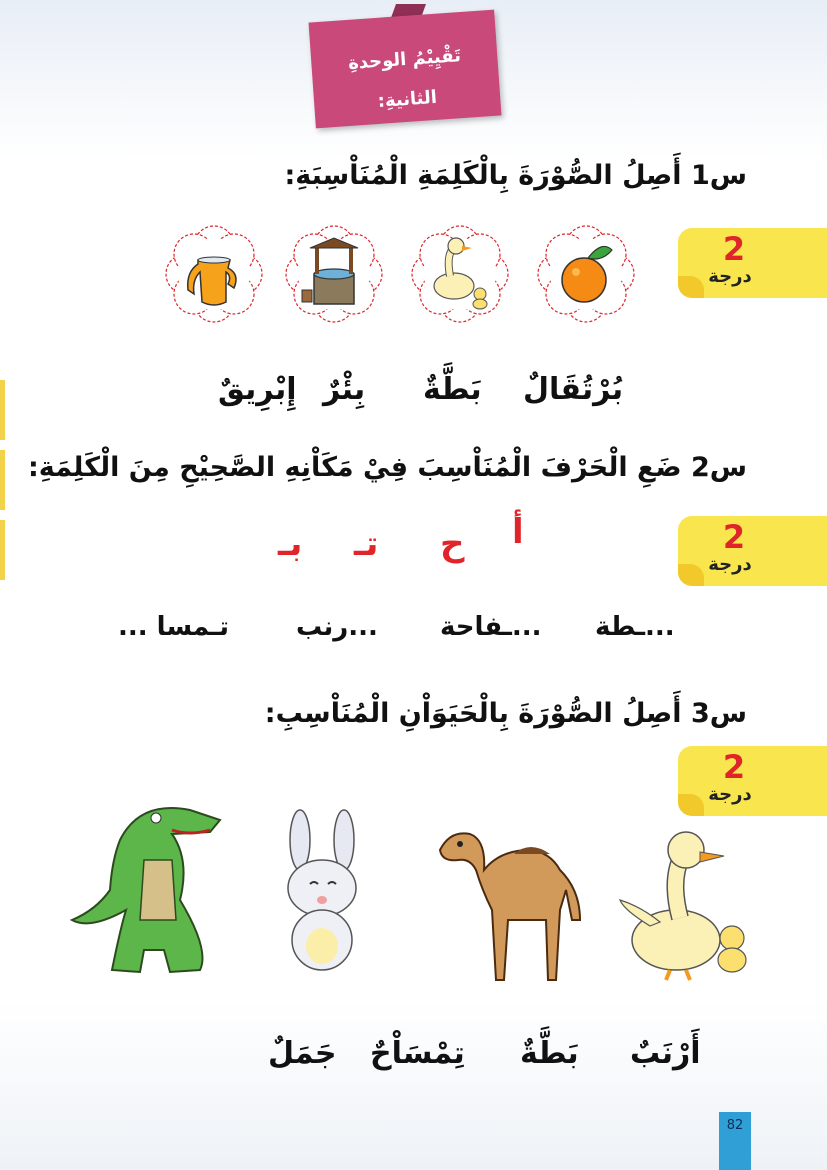 This screenshot has width=827, height=1170. Describe the element at coordinates (405, 80) in the screenshot. I see `banner-title: تَقْيِيْمُ الوحدةِ الثانيةِ:` at that location.